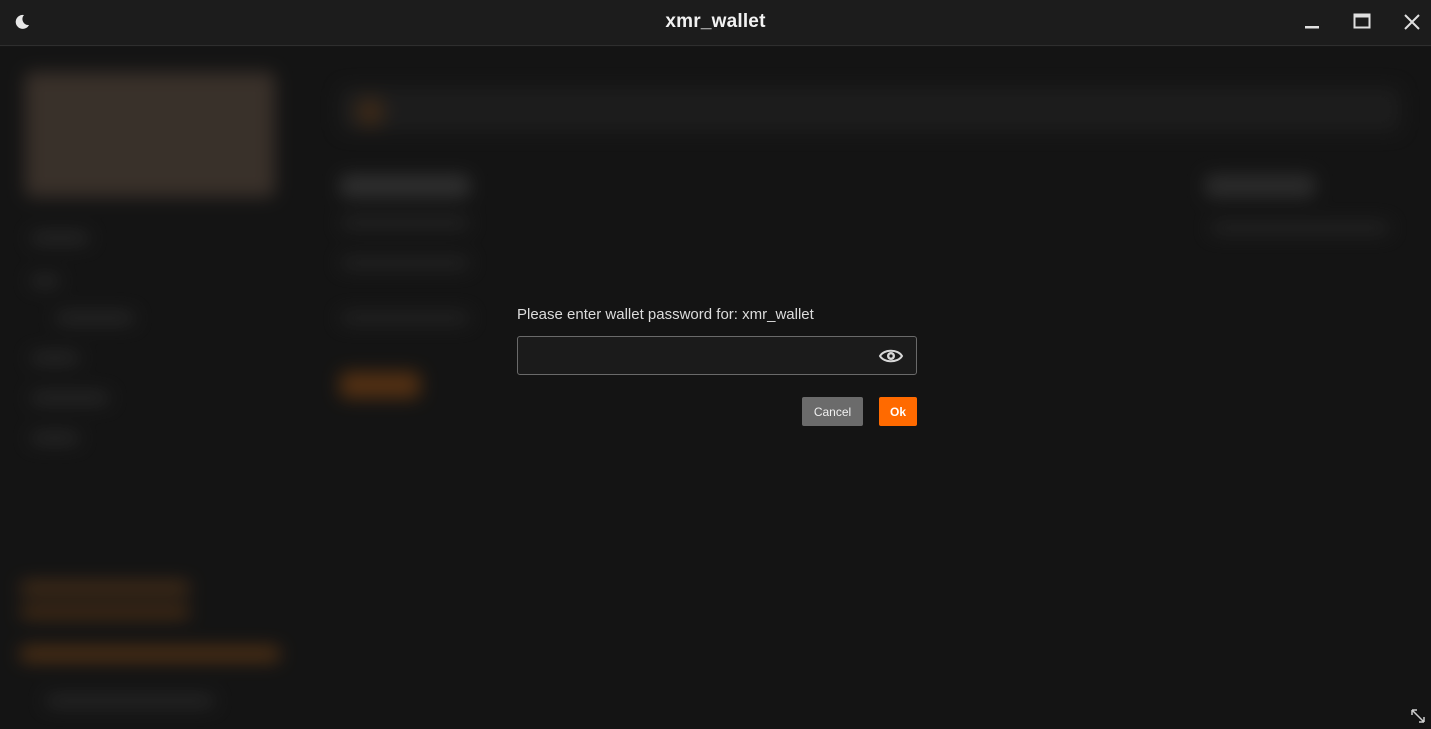  What do you see at coordinates (1418, 716) in the screenshot?
I see `resize-icon` at bounding box center [1418, 716].